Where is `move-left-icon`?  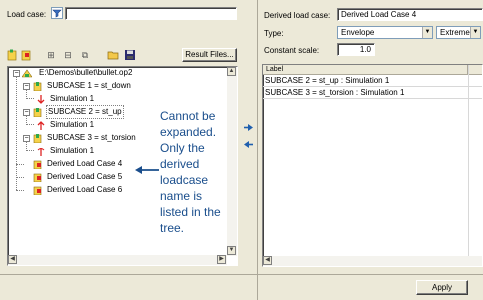 move-left-icon is located at coordinates (248, 144).